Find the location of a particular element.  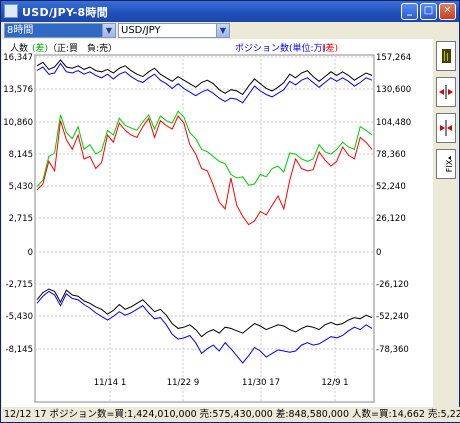

pair-select: USD/JPY ▼ is located at coordinates (174, 30).